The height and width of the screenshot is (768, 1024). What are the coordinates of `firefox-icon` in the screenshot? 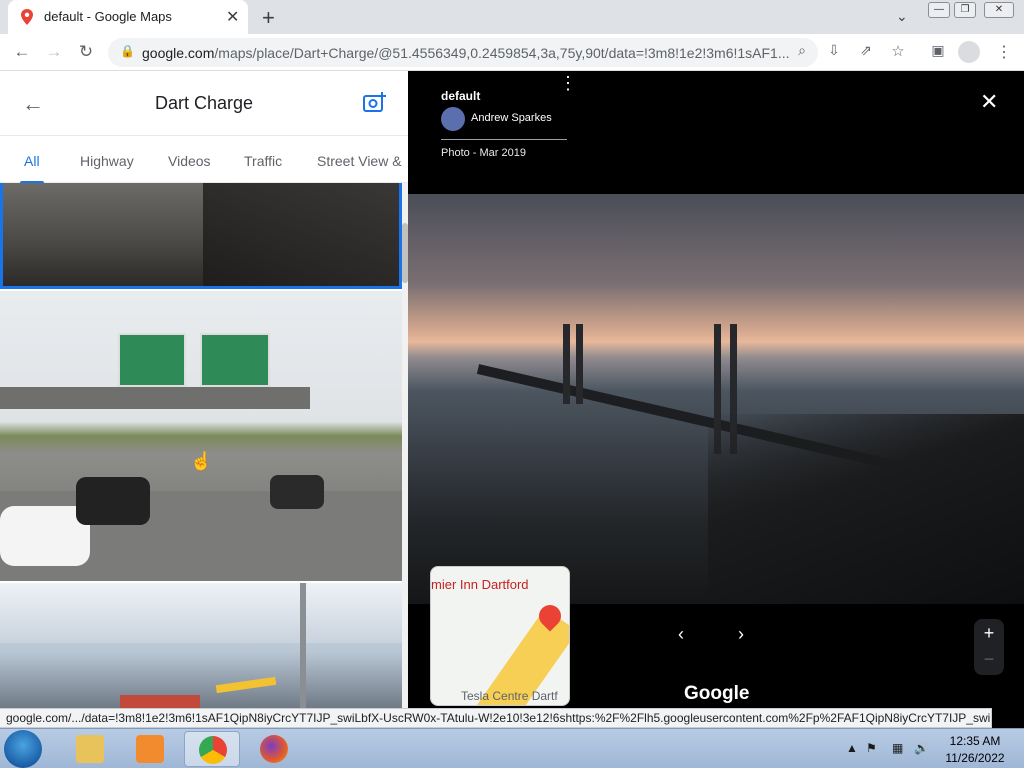 It's located at (274, 749).